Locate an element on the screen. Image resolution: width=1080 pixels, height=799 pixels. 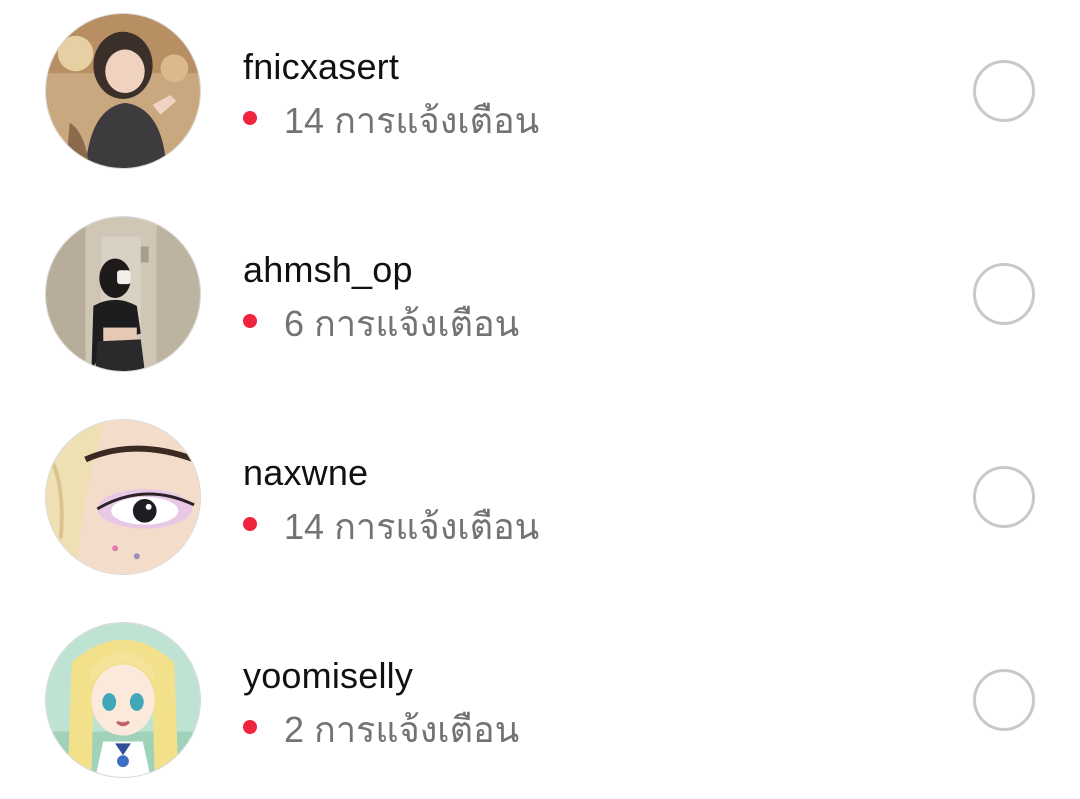
notification-count: 6 is located at coordinates (294, 323).